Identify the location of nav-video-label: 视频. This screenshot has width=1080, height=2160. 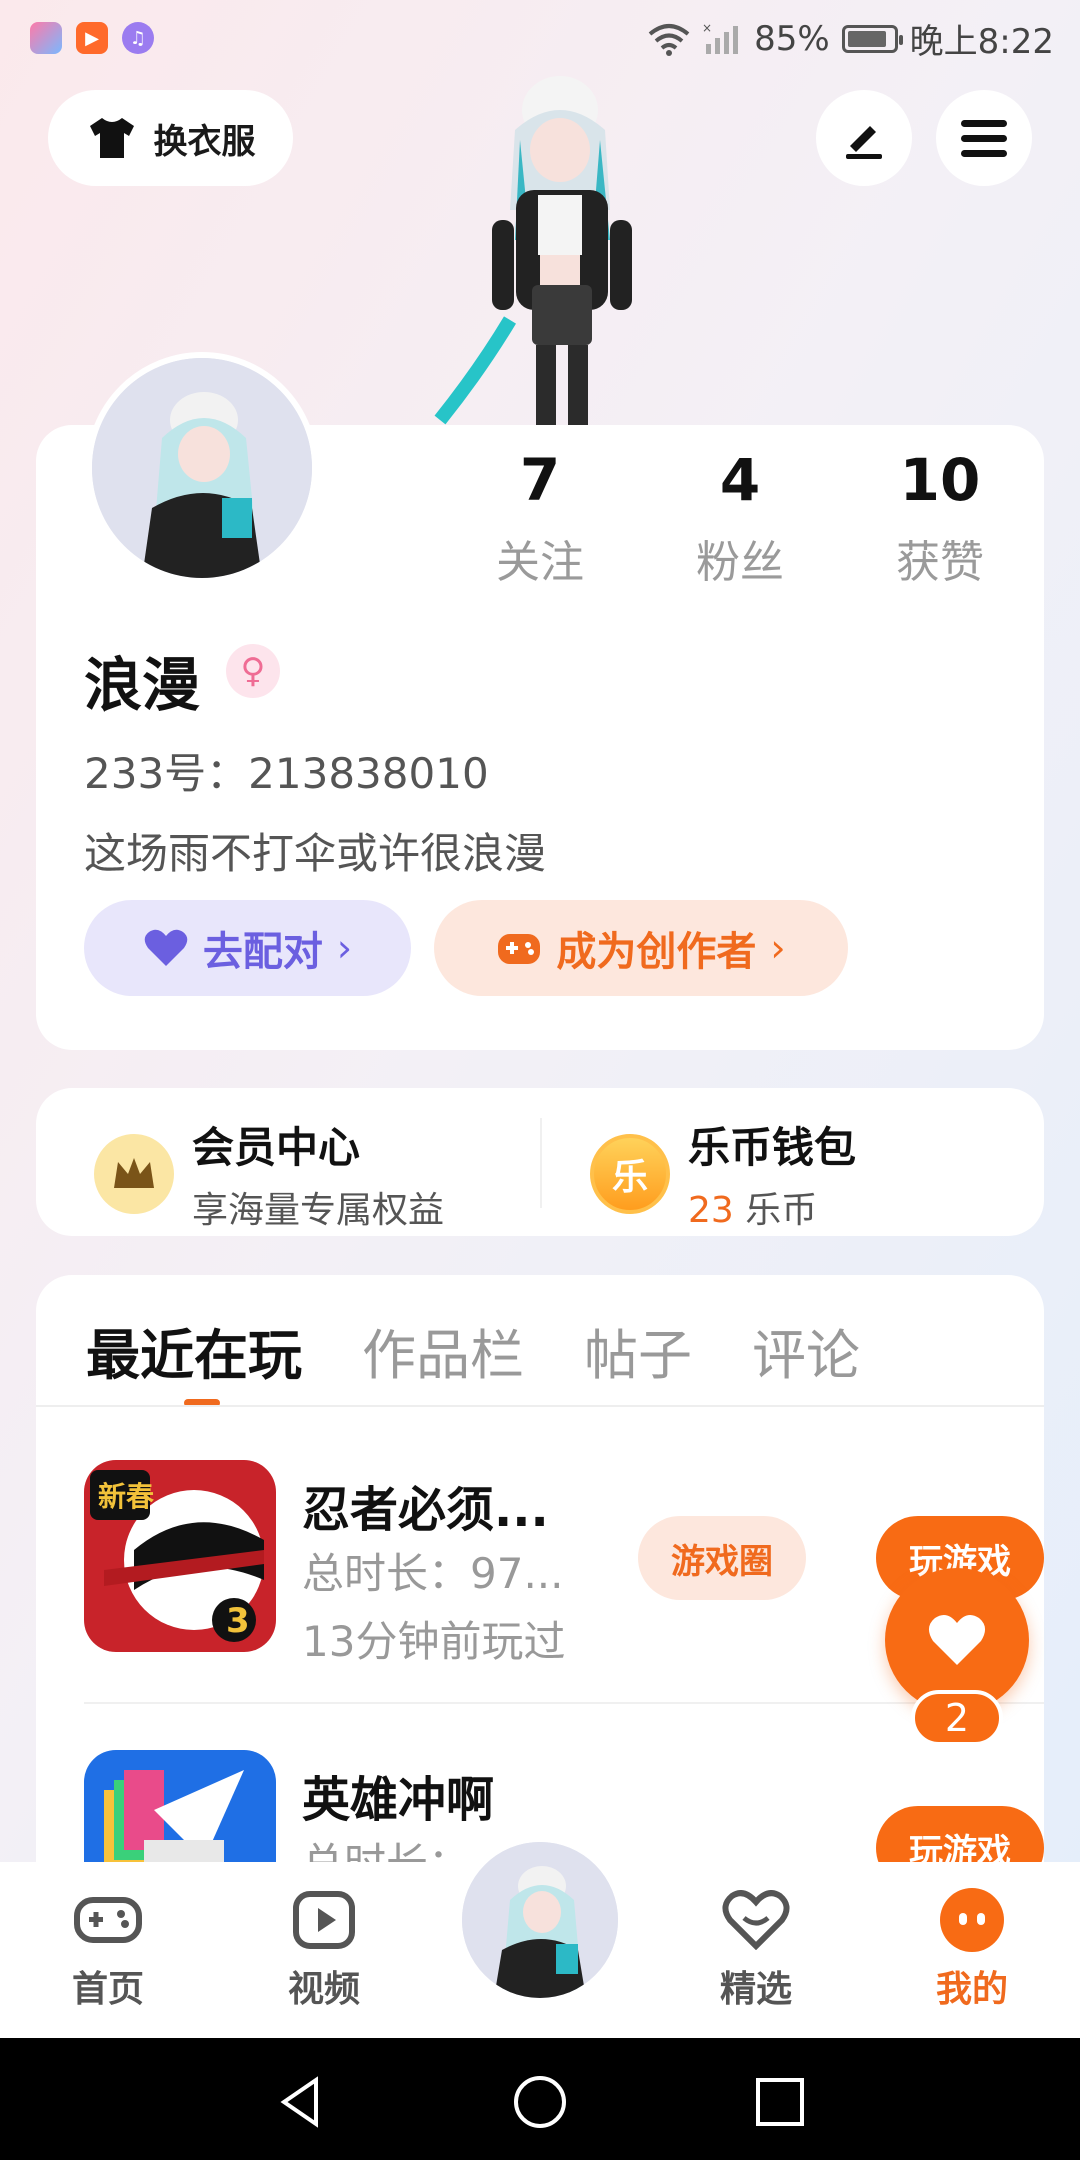
(323, 1989).